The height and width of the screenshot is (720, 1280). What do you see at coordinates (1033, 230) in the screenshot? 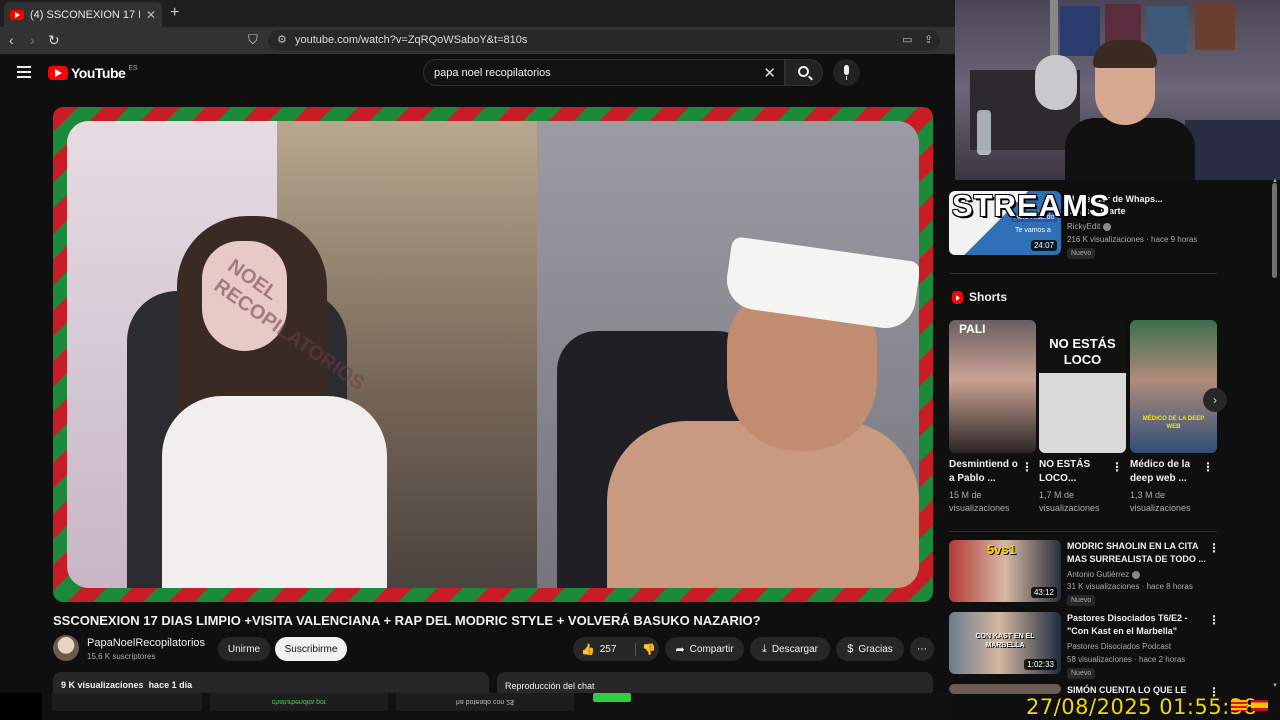
I see `thumb-text: Te vamos a` at bounding box center [1033, 230].